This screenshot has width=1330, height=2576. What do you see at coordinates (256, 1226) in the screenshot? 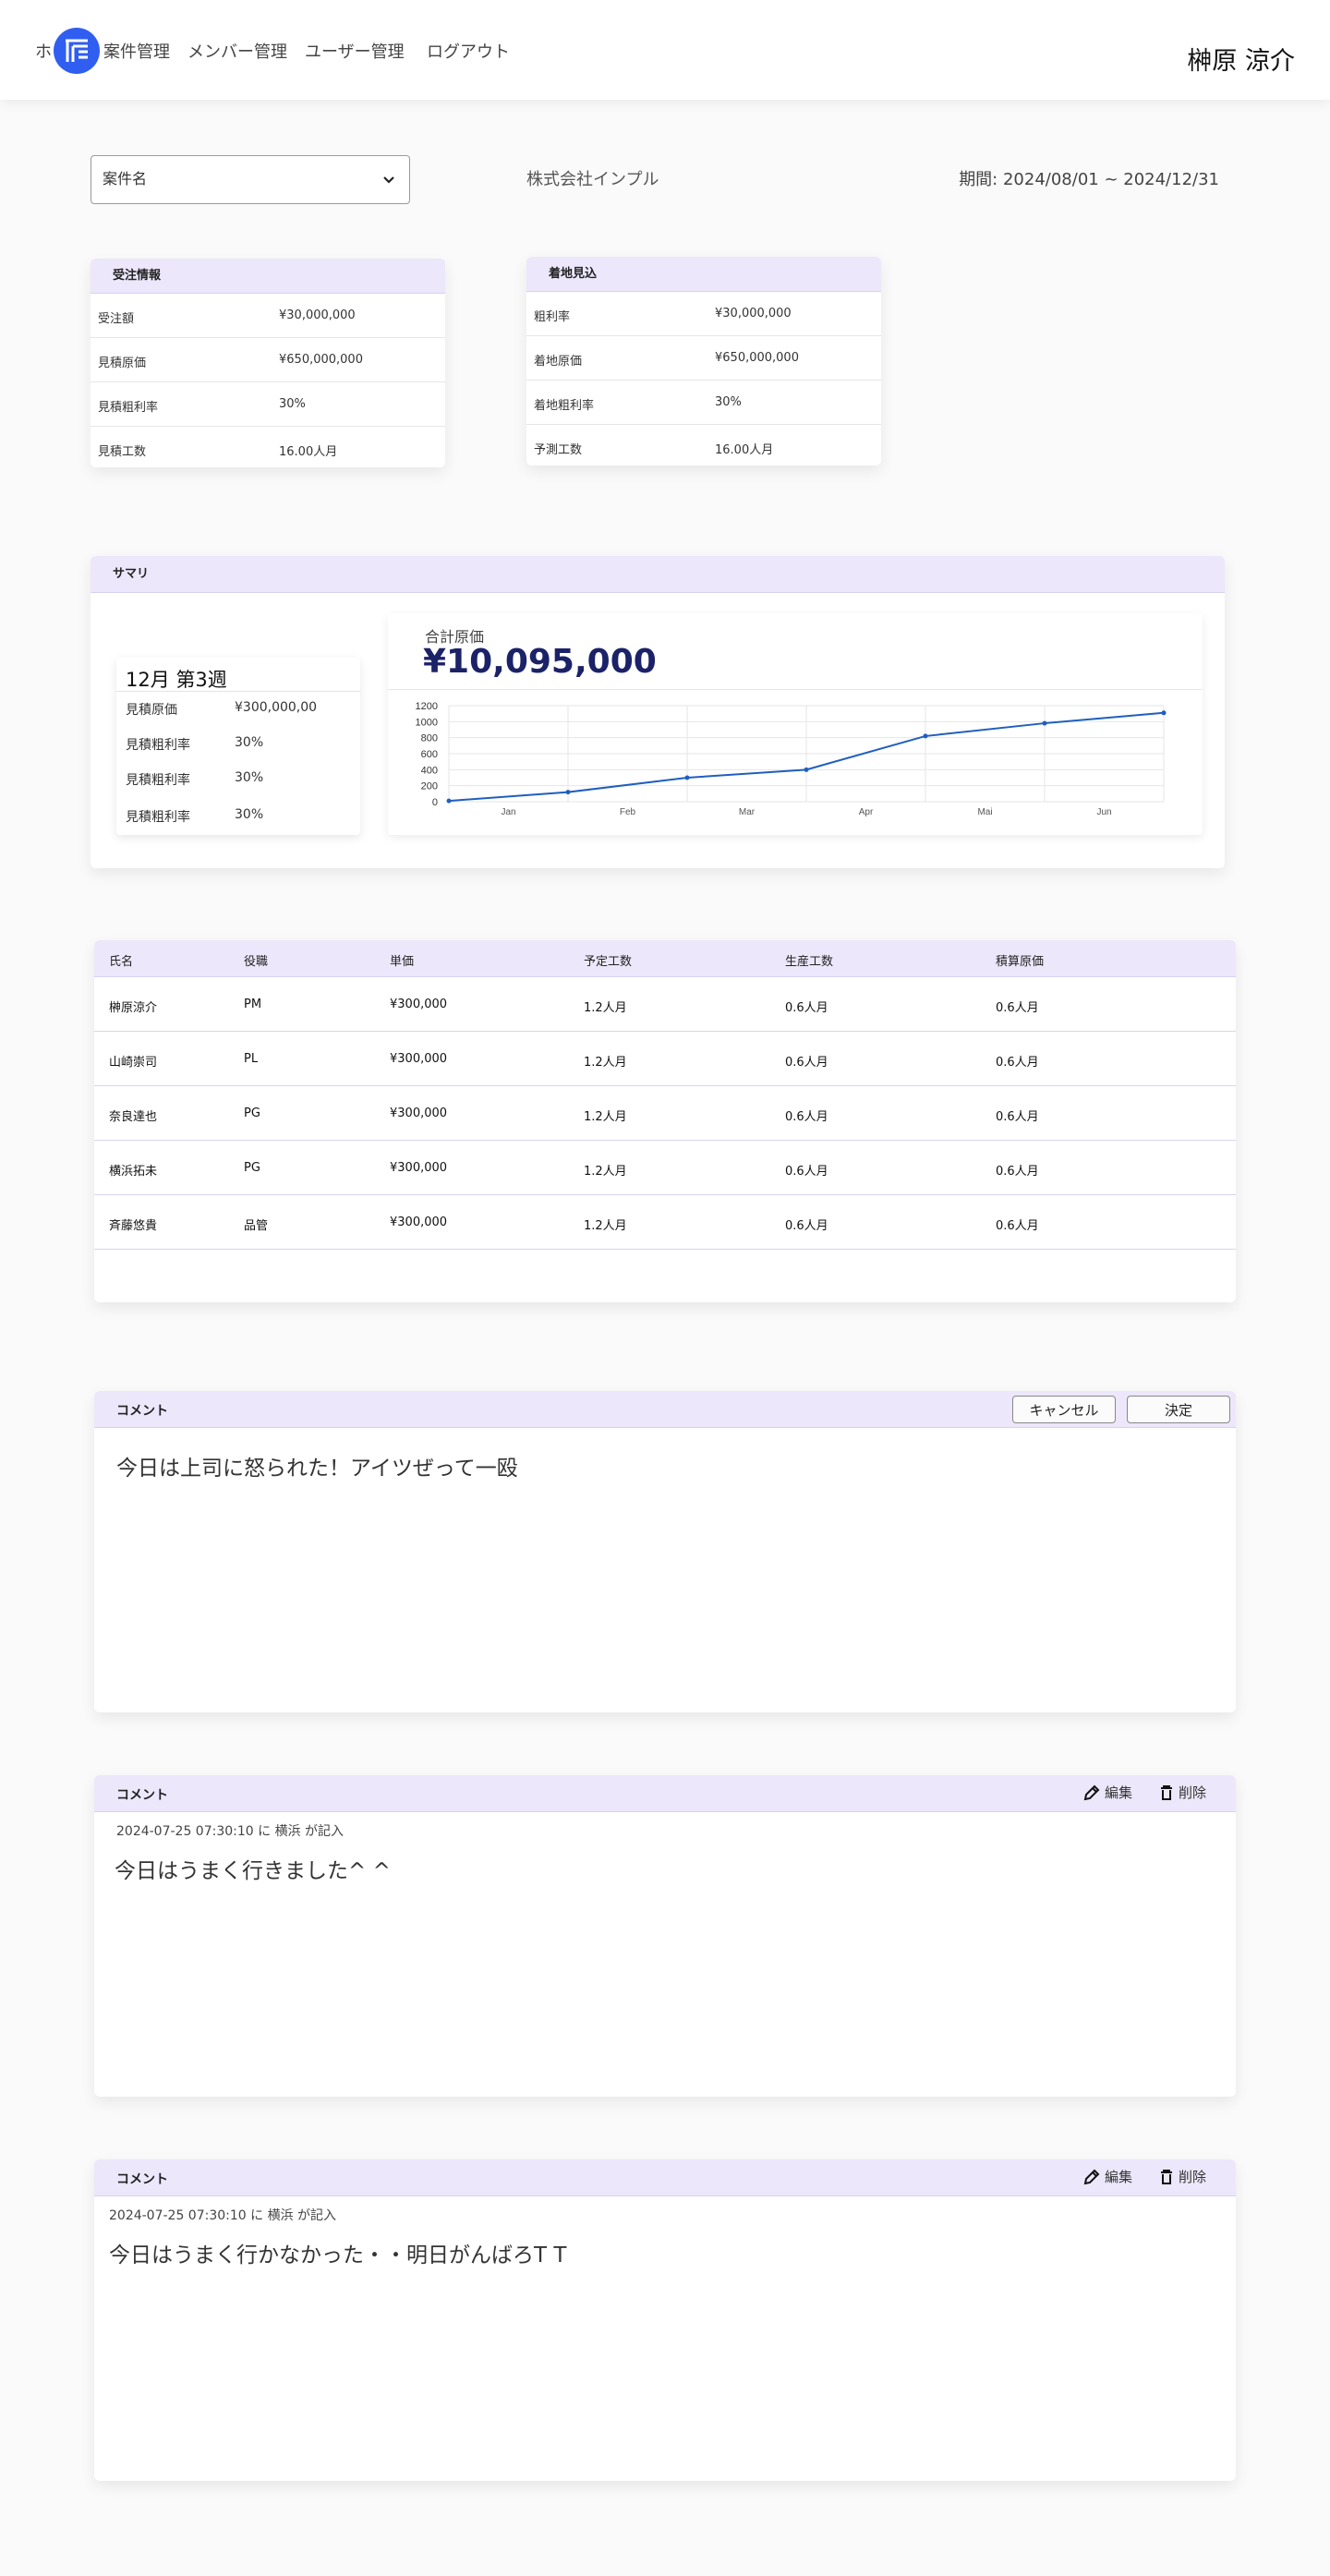
I see `cell-role: 品管` at bounding box center [256, 1226].